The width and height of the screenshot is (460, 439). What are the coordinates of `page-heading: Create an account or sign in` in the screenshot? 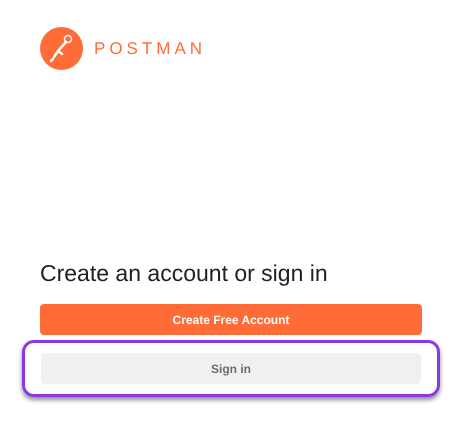 It's located at (184, 273).